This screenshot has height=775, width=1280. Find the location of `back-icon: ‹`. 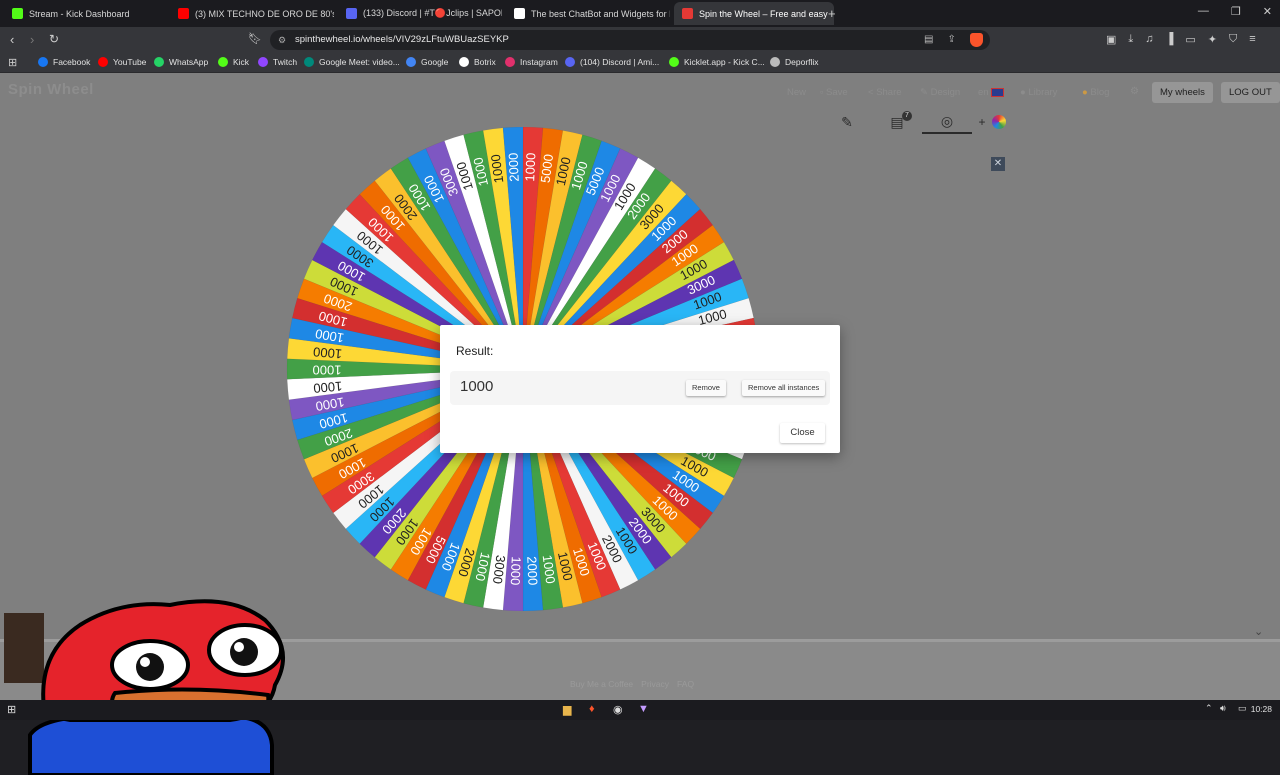

back-icon: ‹ is located at coordinates (12, 39).